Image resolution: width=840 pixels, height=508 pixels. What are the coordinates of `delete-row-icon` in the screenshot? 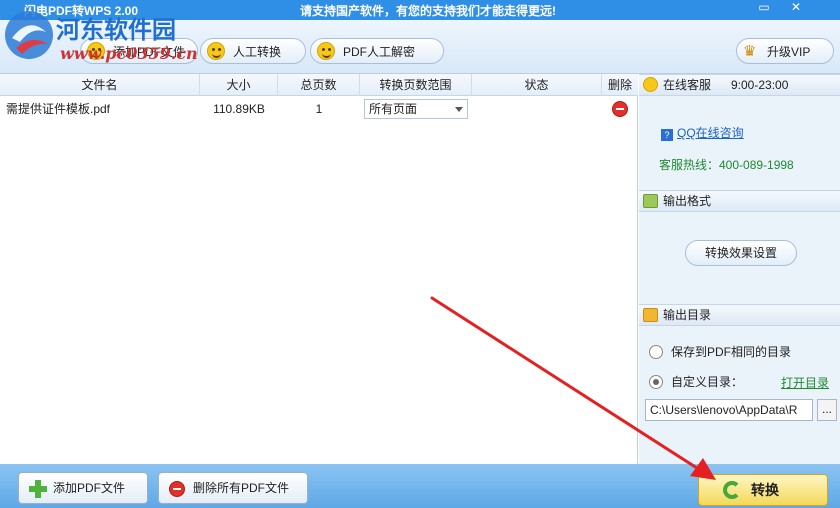 It's located at (620, 109).